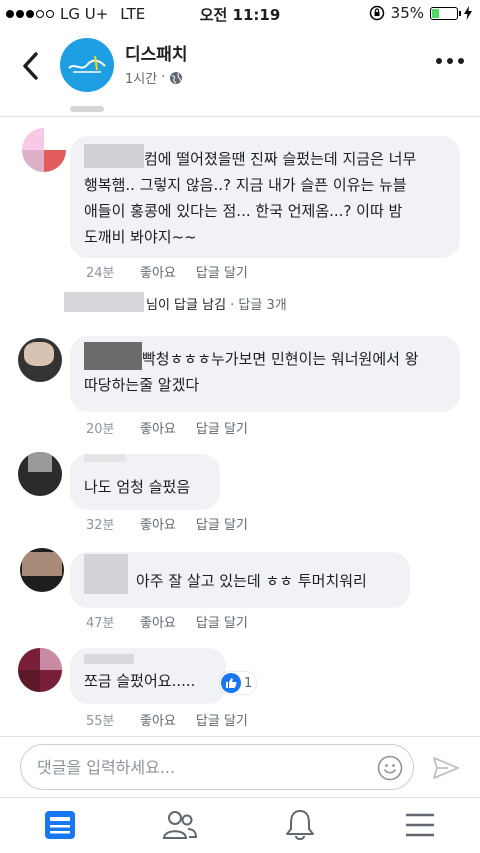 This screenshot has height=853, width=480. What do you see at coordinates (240, 116) in the screenshot?
I see `header-divider` at bounding box center [240, 116].